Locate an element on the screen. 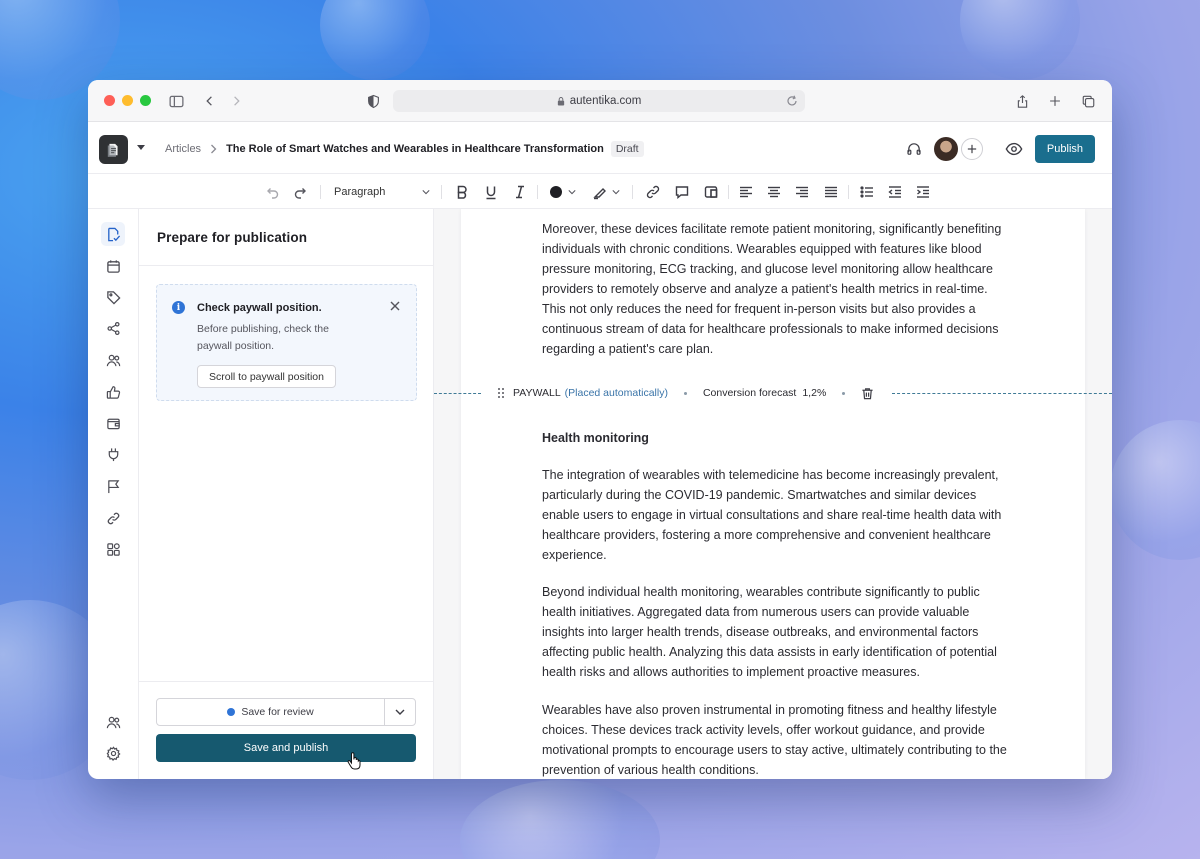  minimize-window-button is located at coordinates (127, 100).